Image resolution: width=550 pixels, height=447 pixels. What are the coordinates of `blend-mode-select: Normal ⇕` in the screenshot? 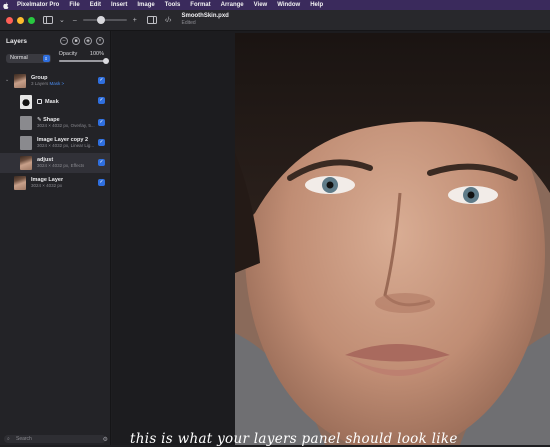 It's located at (28, 58).